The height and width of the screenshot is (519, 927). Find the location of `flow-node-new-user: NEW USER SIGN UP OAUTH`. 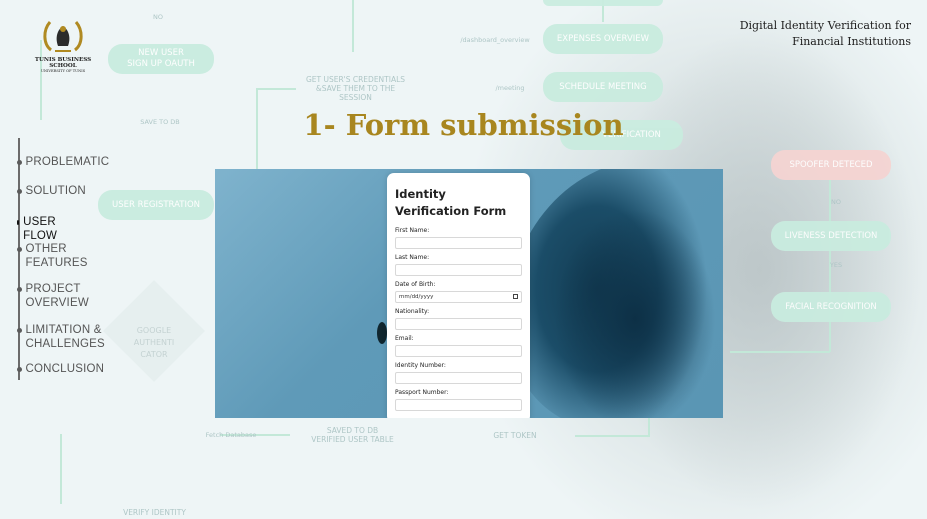

flow-node-new-user: NEW USER SIGN UP OAUTH is located at coordinates (161, 59).